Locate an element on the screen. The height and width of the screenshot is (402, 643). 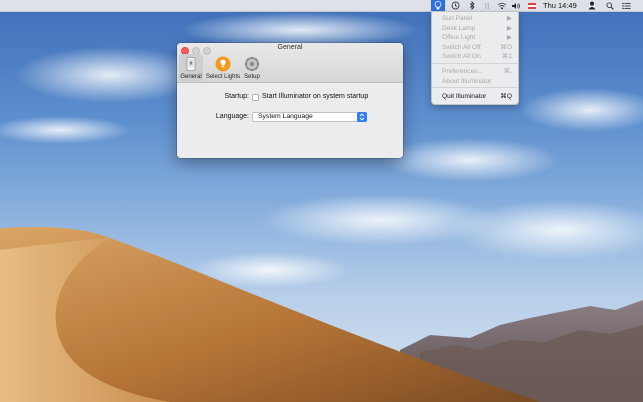
menu-item-sun-panel: Sun Panel ▶ is located at coordinates (478, 18).